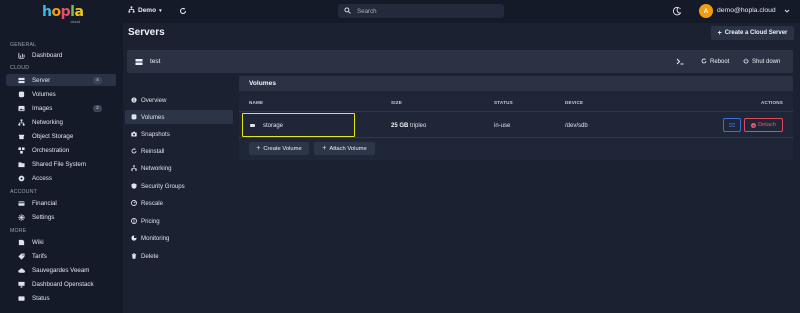 Image resolution: width=800 pixels, height=313 pixels. What do you see at coordinates (179, 203) in the screenshot?
I see `tab-rescale: Rescale` at bounding box center [179, 203].